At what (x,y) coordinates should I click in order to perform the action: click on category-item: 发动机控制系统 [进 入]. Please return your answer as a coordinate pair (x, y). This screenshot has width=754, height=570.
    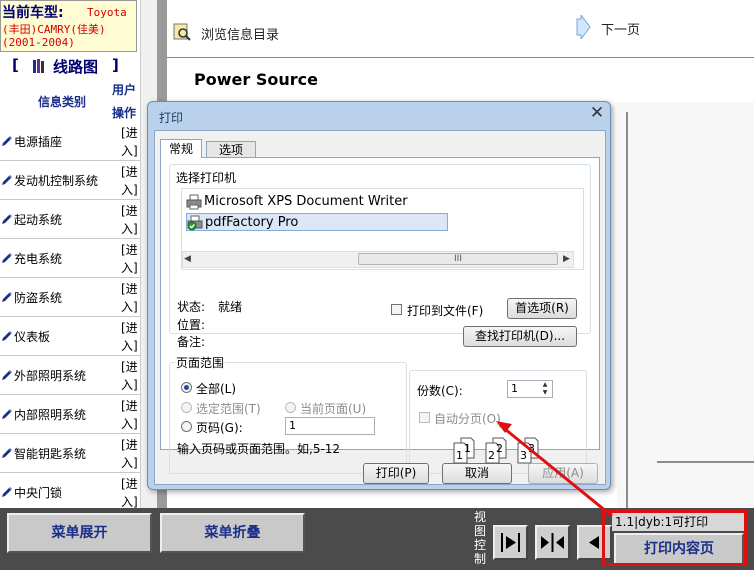
    Looking at the image, I should click on (70, 180).